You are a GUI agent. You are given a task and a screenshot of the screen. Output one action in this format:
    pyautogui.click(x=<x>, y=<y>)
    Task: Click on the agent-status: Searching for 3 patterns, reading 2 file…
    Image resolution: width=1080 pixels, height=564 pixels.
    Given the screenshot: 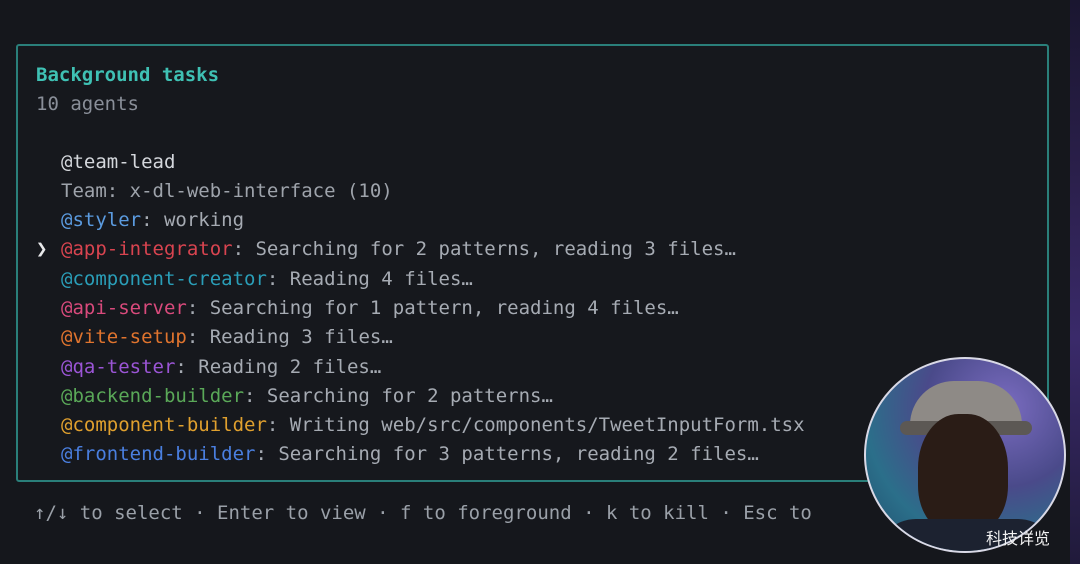 What is the action you would take?
    pyautogui.click(x=512, y=454)
    